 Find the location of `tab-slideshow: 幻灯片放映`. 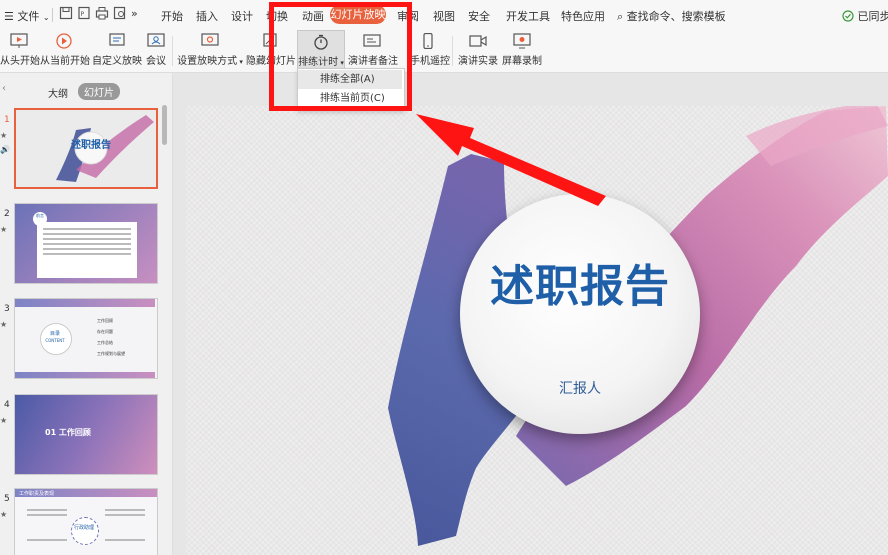

tab-slideshow: 幻灯片放映 is located at coordinates (358, 14).